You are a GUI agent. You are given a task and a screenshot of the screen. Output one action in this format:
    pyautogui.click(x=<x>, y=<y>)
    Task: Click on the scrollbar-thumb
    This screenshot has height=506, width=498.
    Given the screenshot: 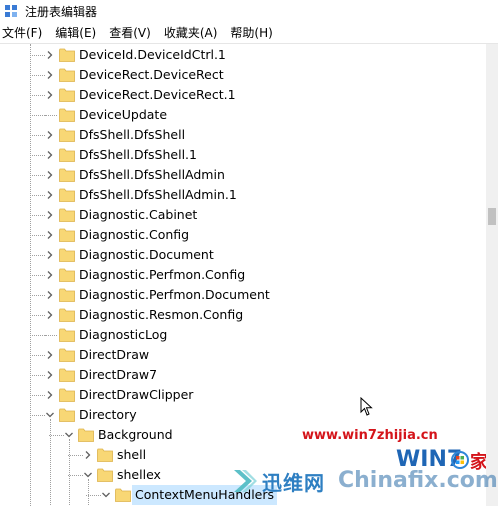 What is the action you would take?
    pyautogui.click(x=492, y=216)
    